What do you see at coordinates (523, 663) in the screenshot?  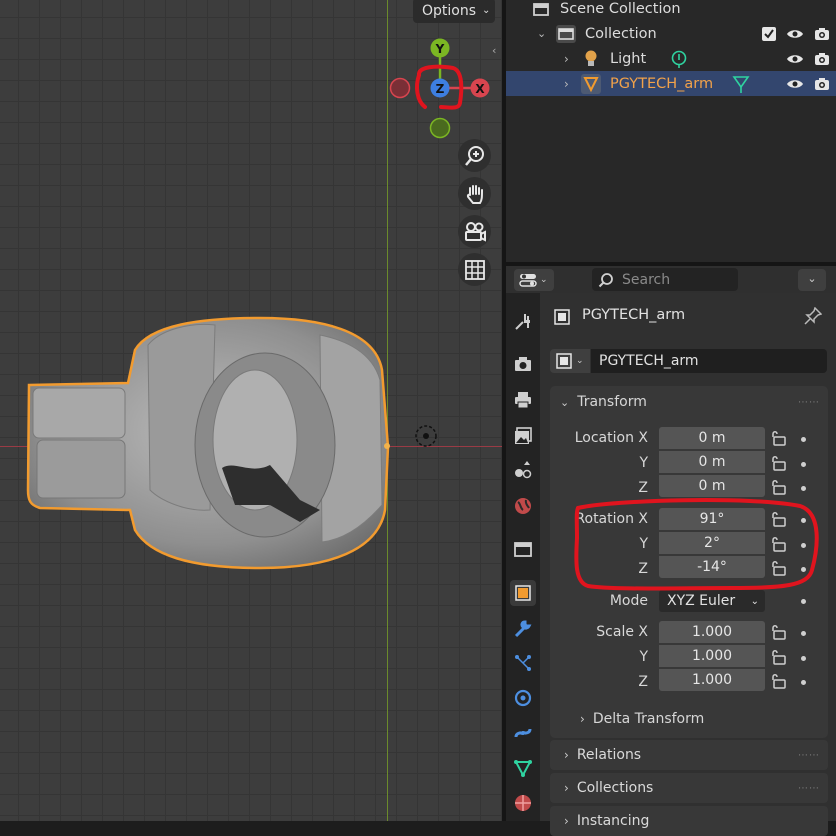 I see `particles-tab-icon` at bounding box center [523, 663].